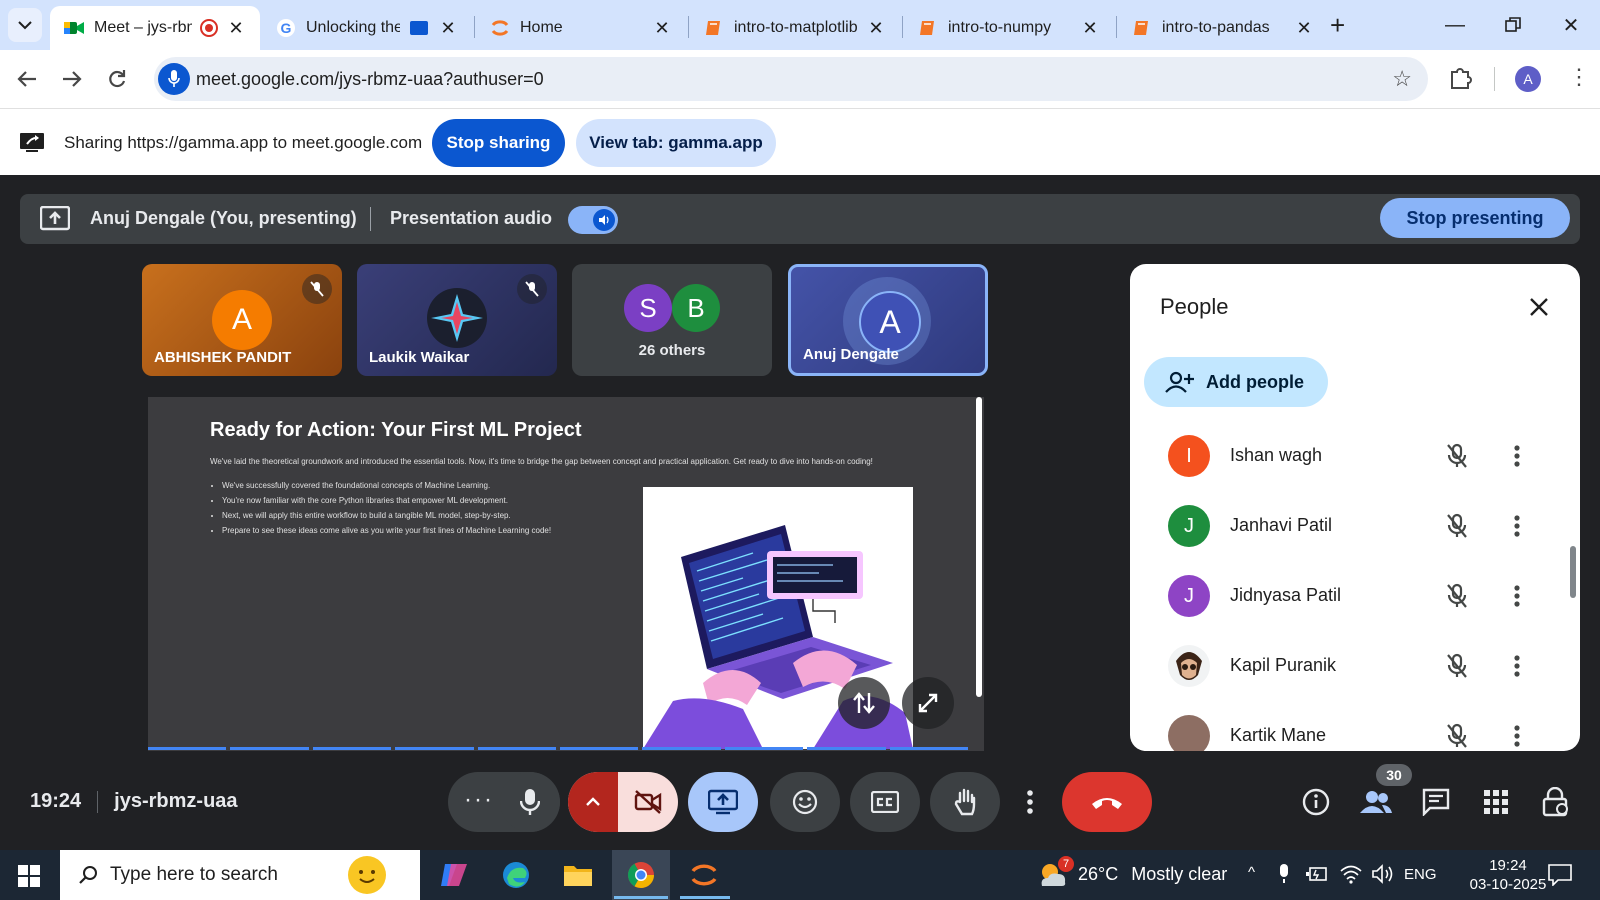 This screenshot has width=1600, height=900. Describe the element at coordinates (457, 320) in the screenshot. I see `participant-tile-laukik: Laukik Waikar` at that location.